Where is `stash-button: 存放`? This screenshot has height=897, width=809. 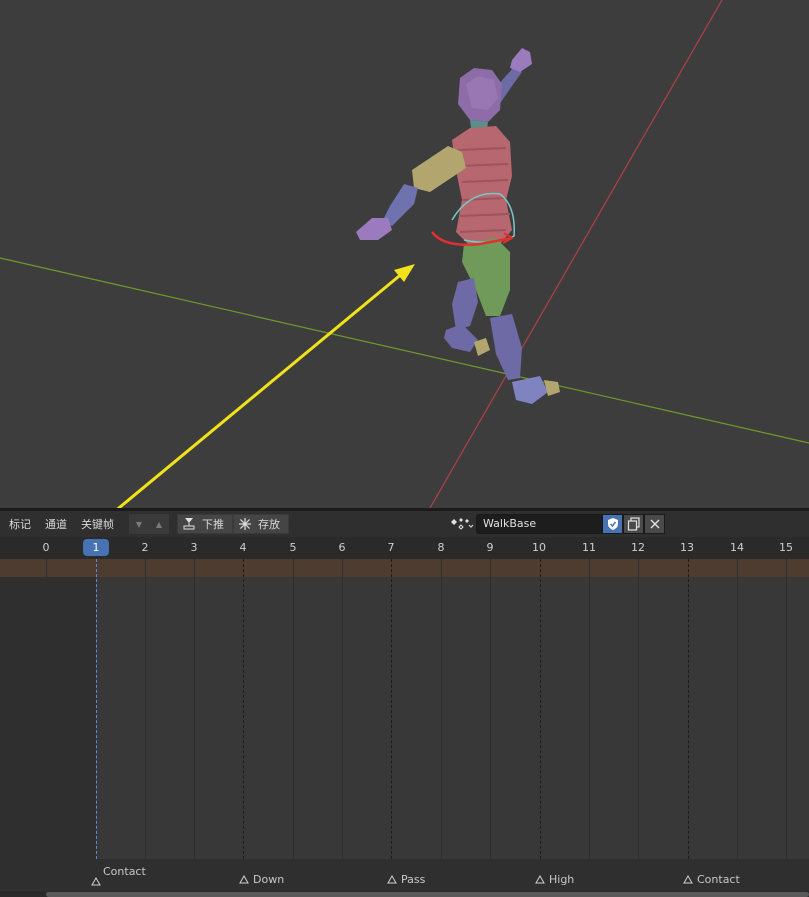 stash-button: 存放 is located at coordinates (261, 524).